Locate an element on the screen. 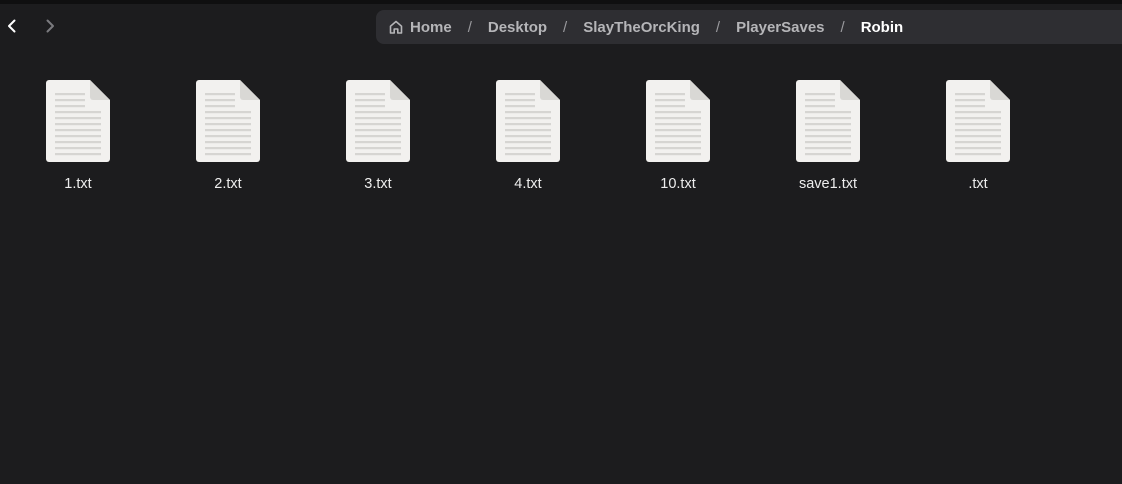  file-item: save1.txt is located at coordinates (828, 143).